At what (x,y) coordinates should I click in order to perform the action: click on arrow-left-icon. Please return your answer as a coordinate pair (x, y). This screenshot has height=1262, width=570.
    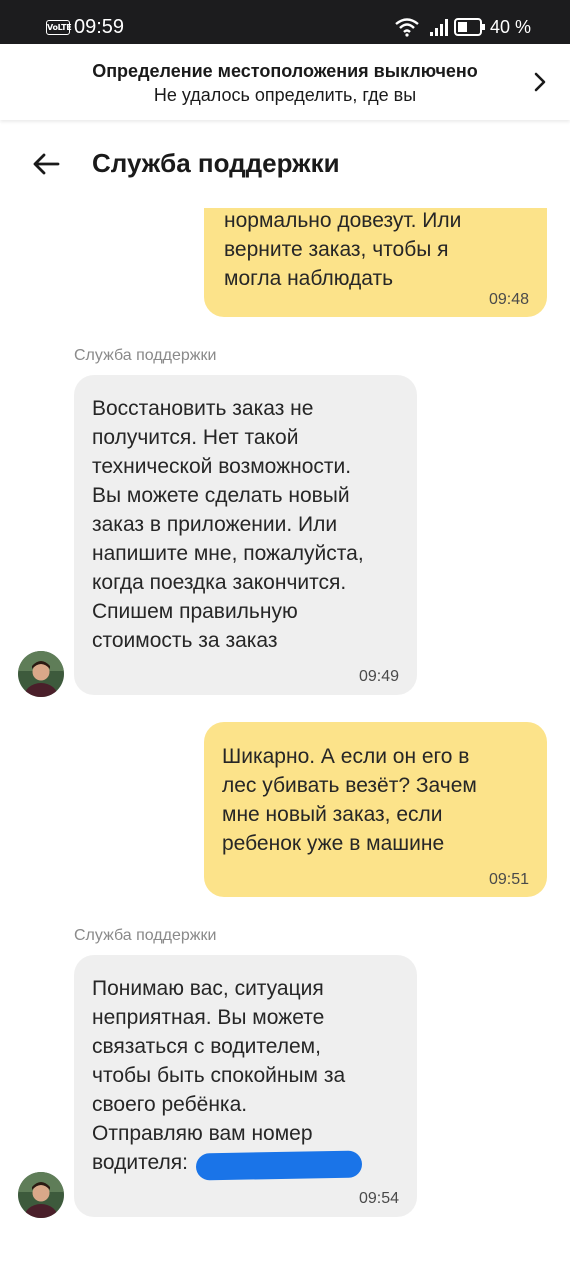
    Looking at the image, I should click on (46, 164).